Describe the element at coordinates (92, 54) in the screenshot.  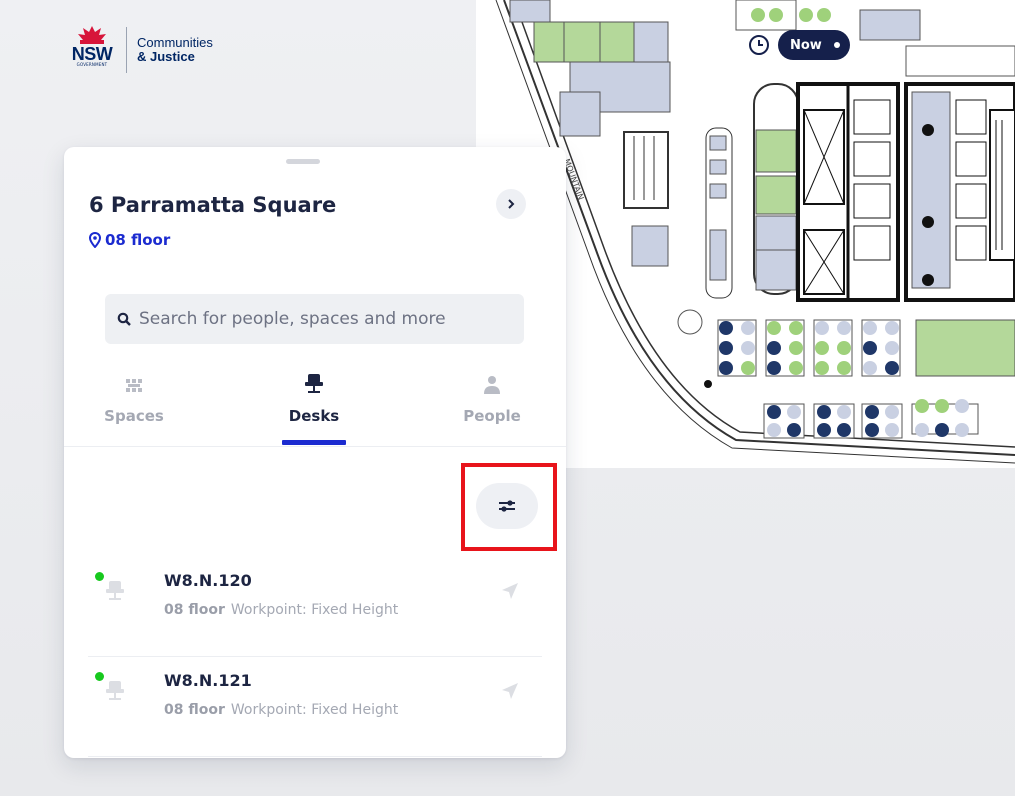
I see `nsw-wordmark: NSW` at that location.